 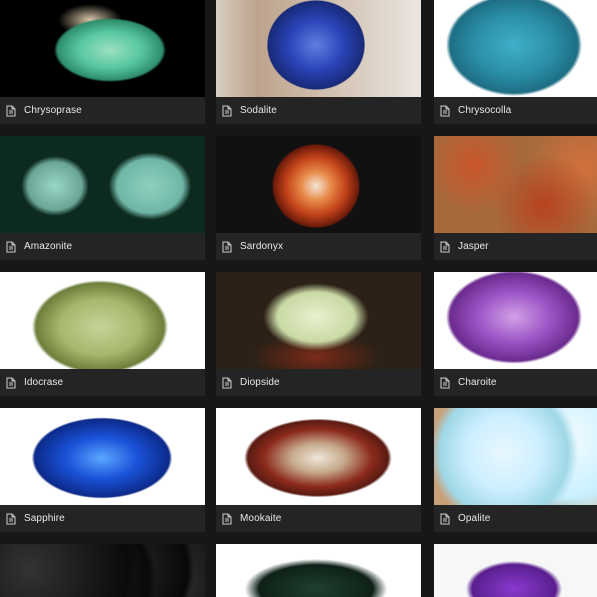 I want to click on card-label: Amazonite, so click(x=48, y=246).